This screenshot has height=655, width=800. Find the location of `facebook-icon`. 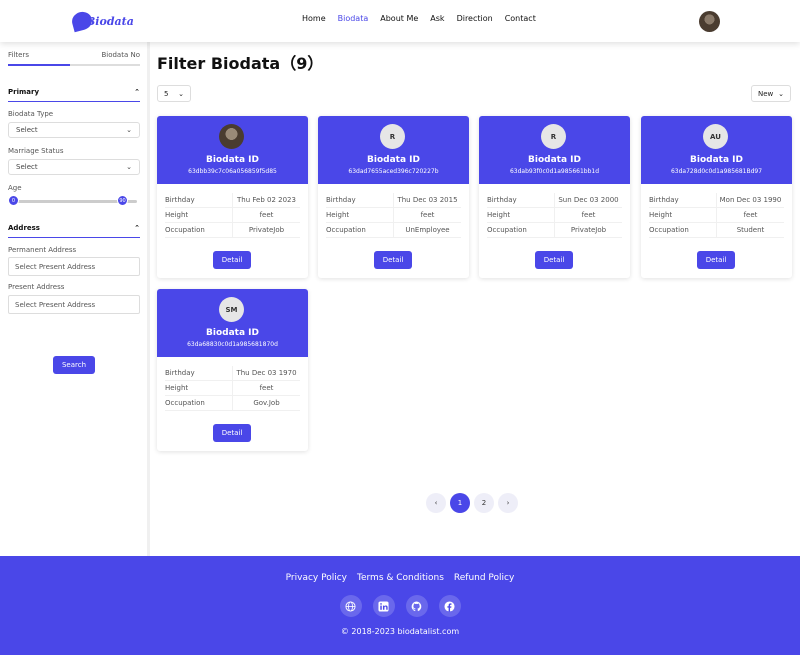

facebook-icon is located at coordinates (449, 606).